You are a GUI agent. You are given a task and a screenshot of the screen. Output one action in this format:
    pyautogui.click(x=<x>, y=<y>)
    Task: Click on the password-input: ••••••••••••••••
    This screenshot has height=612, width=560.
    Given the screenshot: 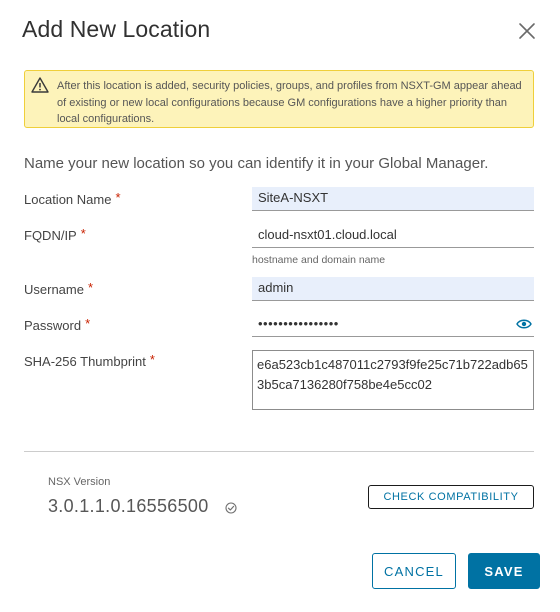 What is the action you would take?
    pyautogui.click(x=393, y=325)
    